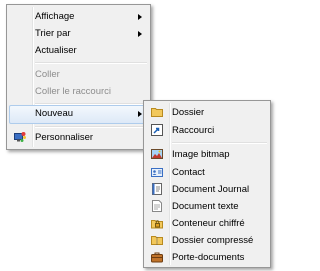 The image size is (320, 271). I want to click on submenu-item-image-bitmap: Image bitmap, so click(207, 155).